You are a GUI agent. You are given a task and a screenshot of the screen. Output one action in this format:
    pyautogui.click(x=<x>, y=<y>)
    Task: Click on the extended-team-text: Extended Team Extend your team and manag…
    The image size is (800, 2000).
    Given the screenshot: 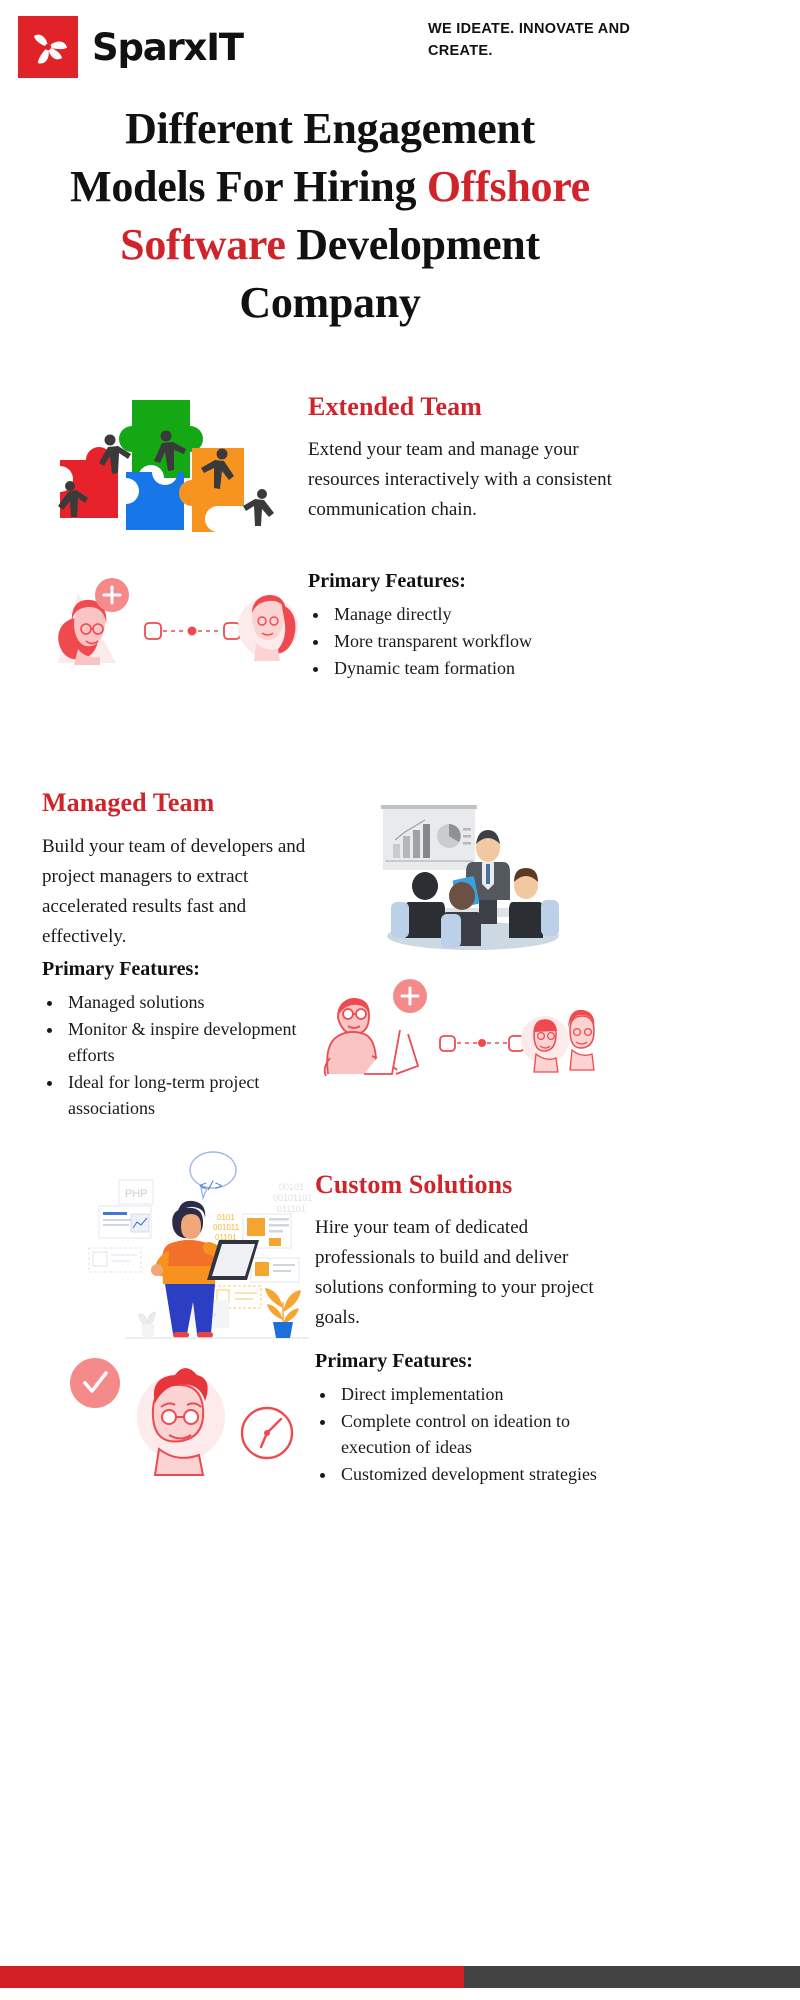 What is the action you would take?
    pyautogui.click(x=463, y=458)
    